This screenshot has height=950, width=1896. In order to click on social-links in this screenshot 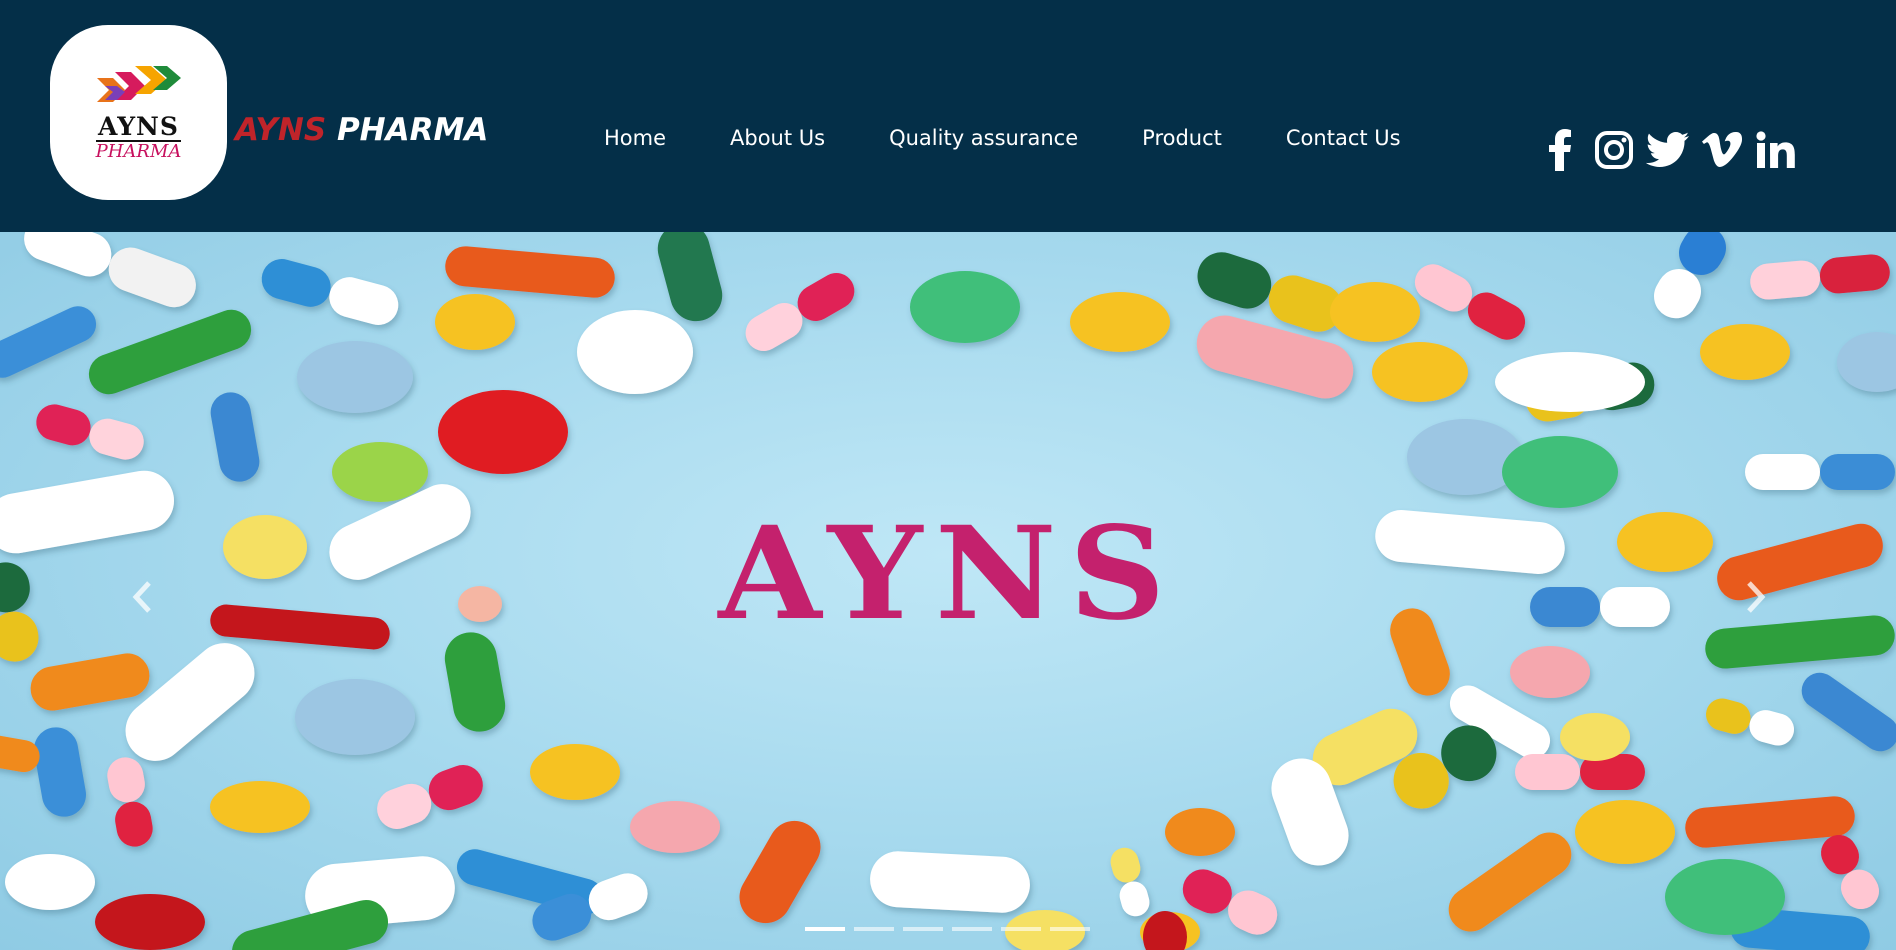, I will do `click(1668, 150)`.